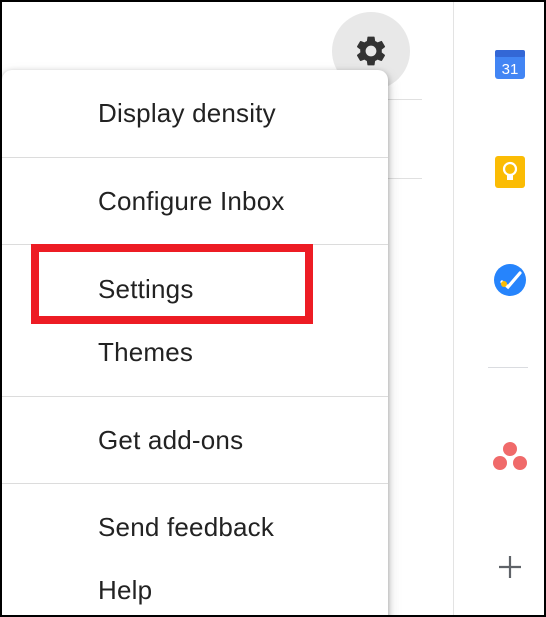 The height and width of the screenshot is (617, 546). What do you see at coordinates (402, 178) in the screenshot?
I see `list-divider` at bounding box center [402, 178].